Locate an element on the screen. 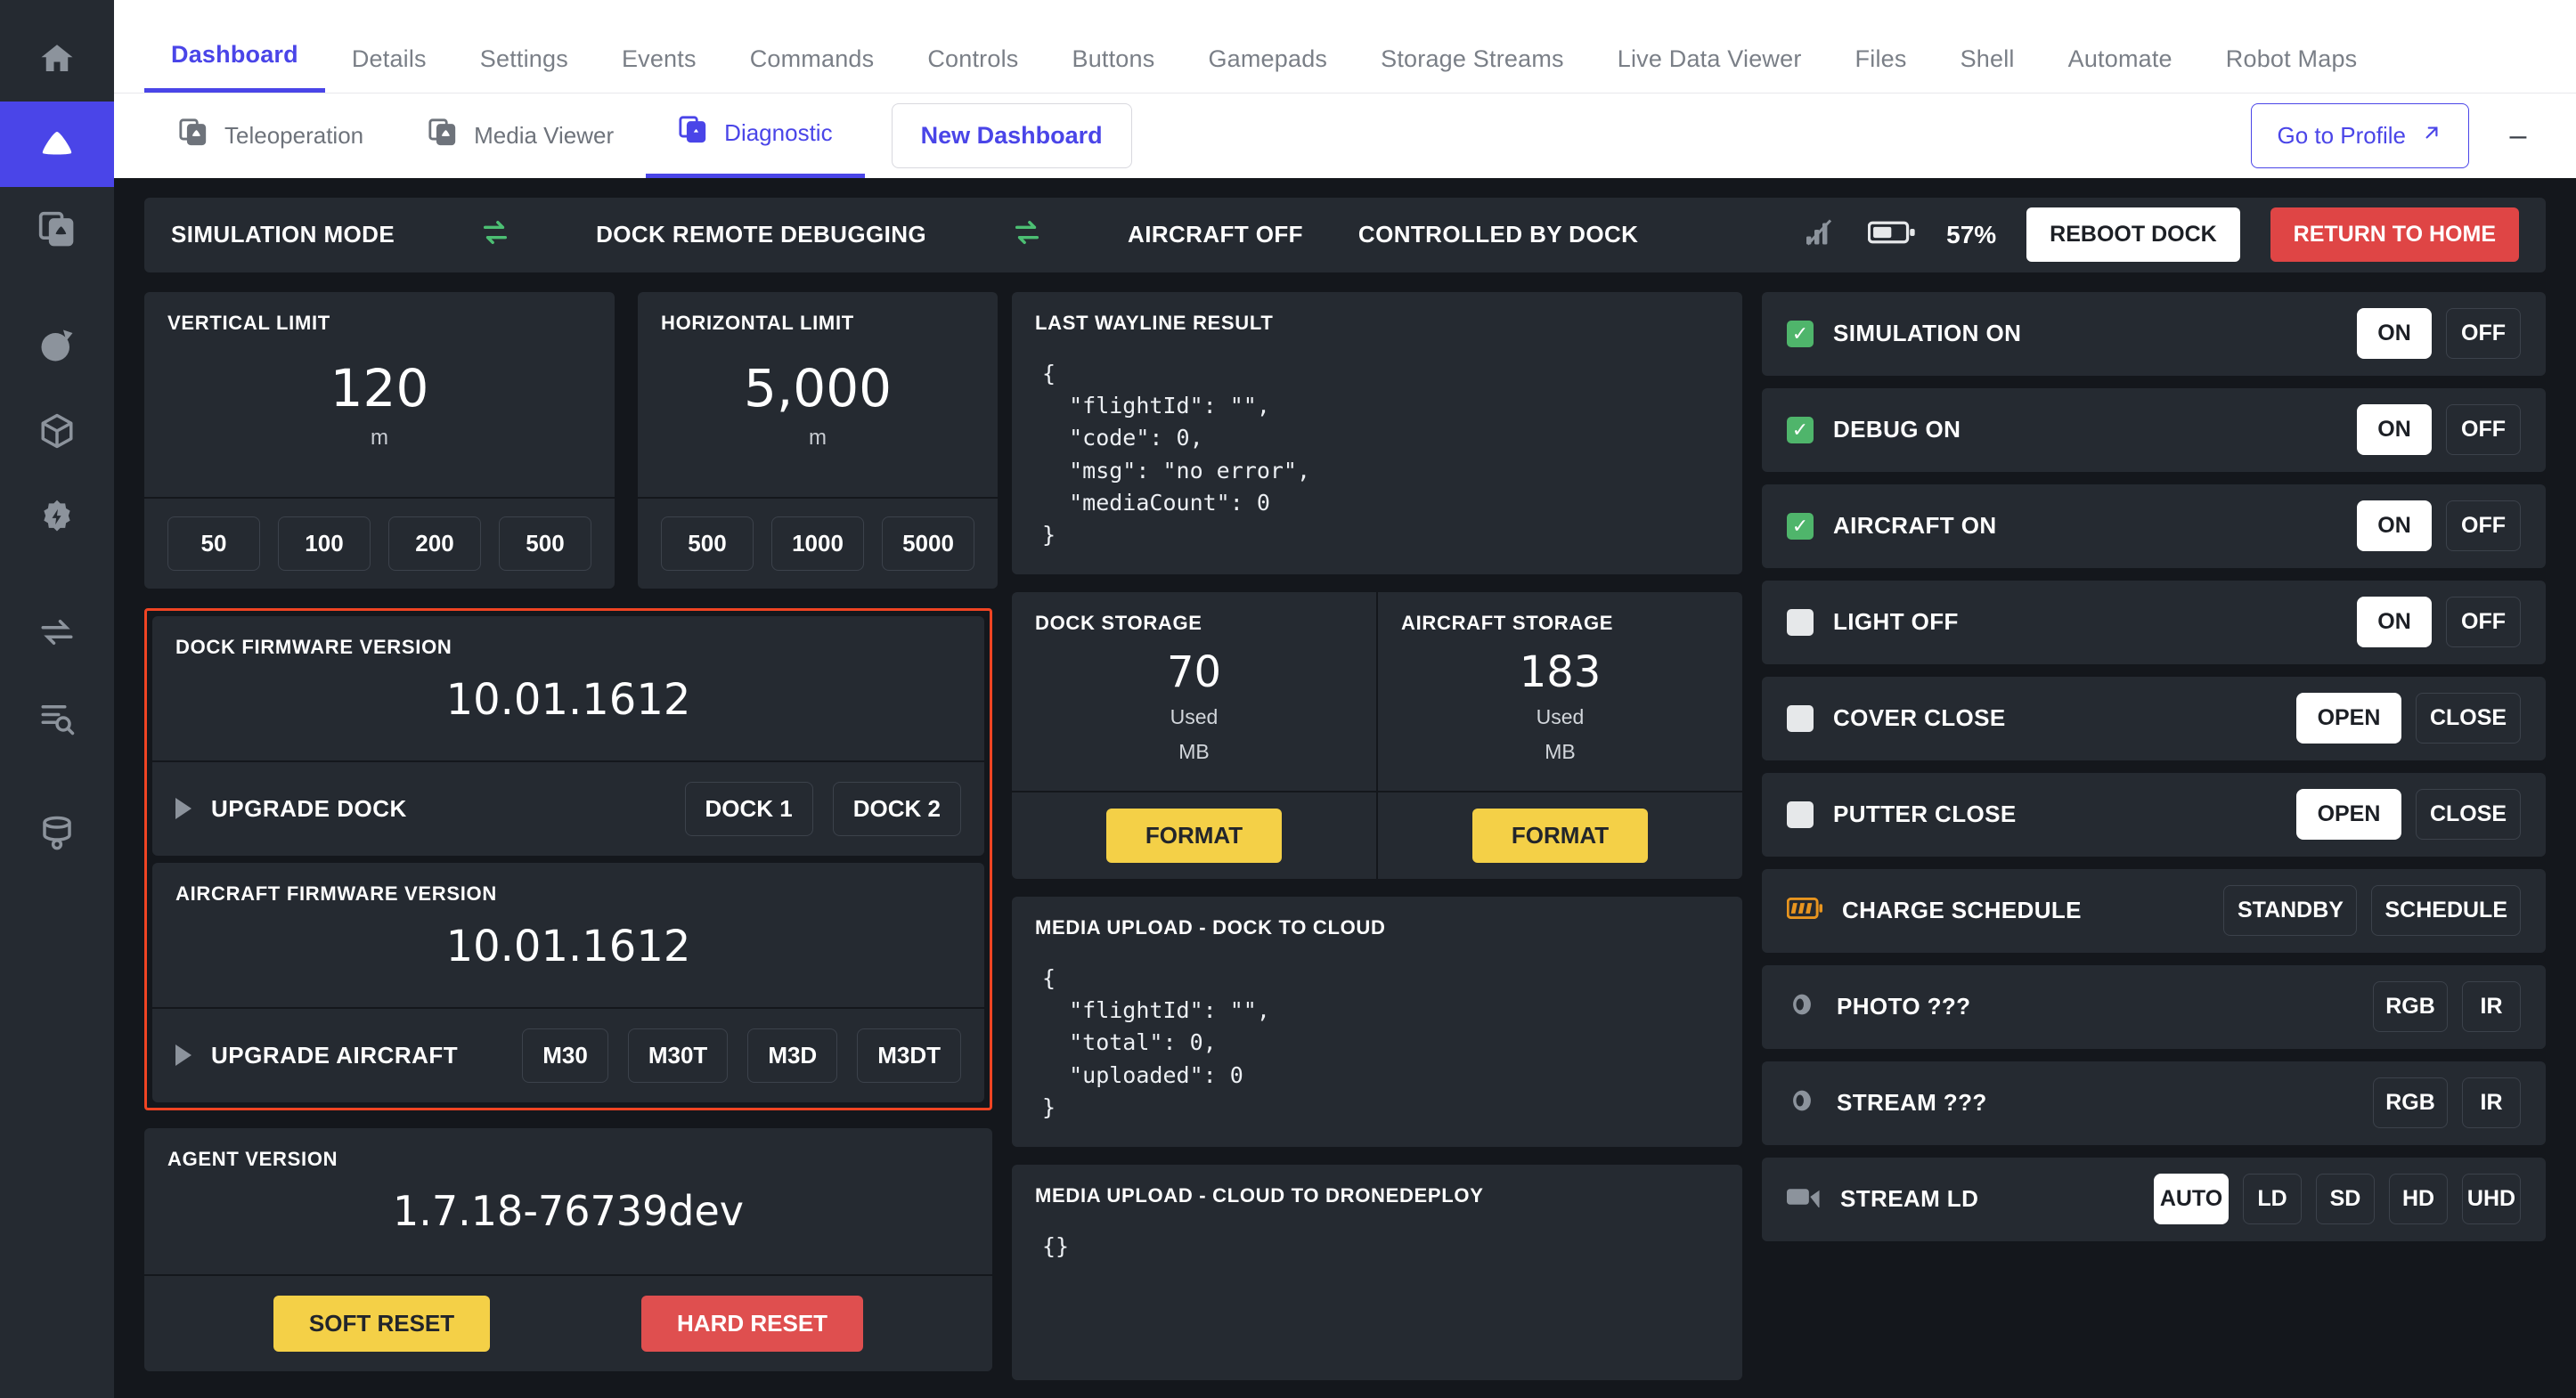 This screenshot has height=1398, width=2576. vertical-preset-50: 50 is located at coordinates (213, 543).